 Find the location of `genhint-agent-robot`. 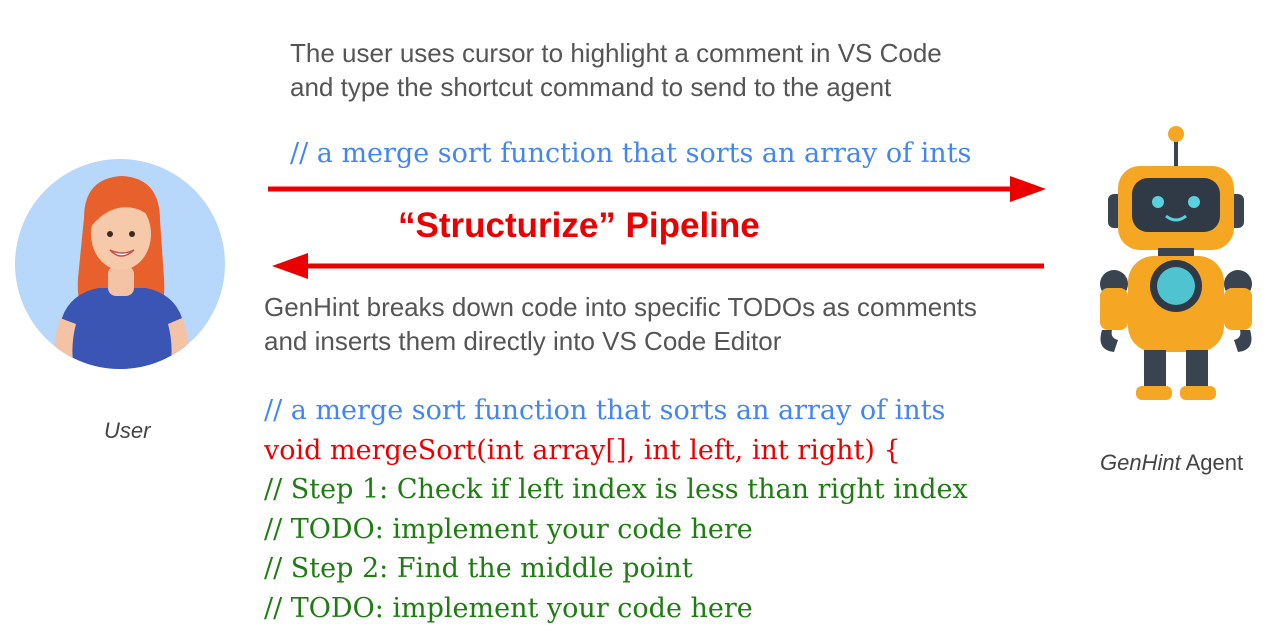

genhint-agent-robot is located at coordinates (1177, 264).